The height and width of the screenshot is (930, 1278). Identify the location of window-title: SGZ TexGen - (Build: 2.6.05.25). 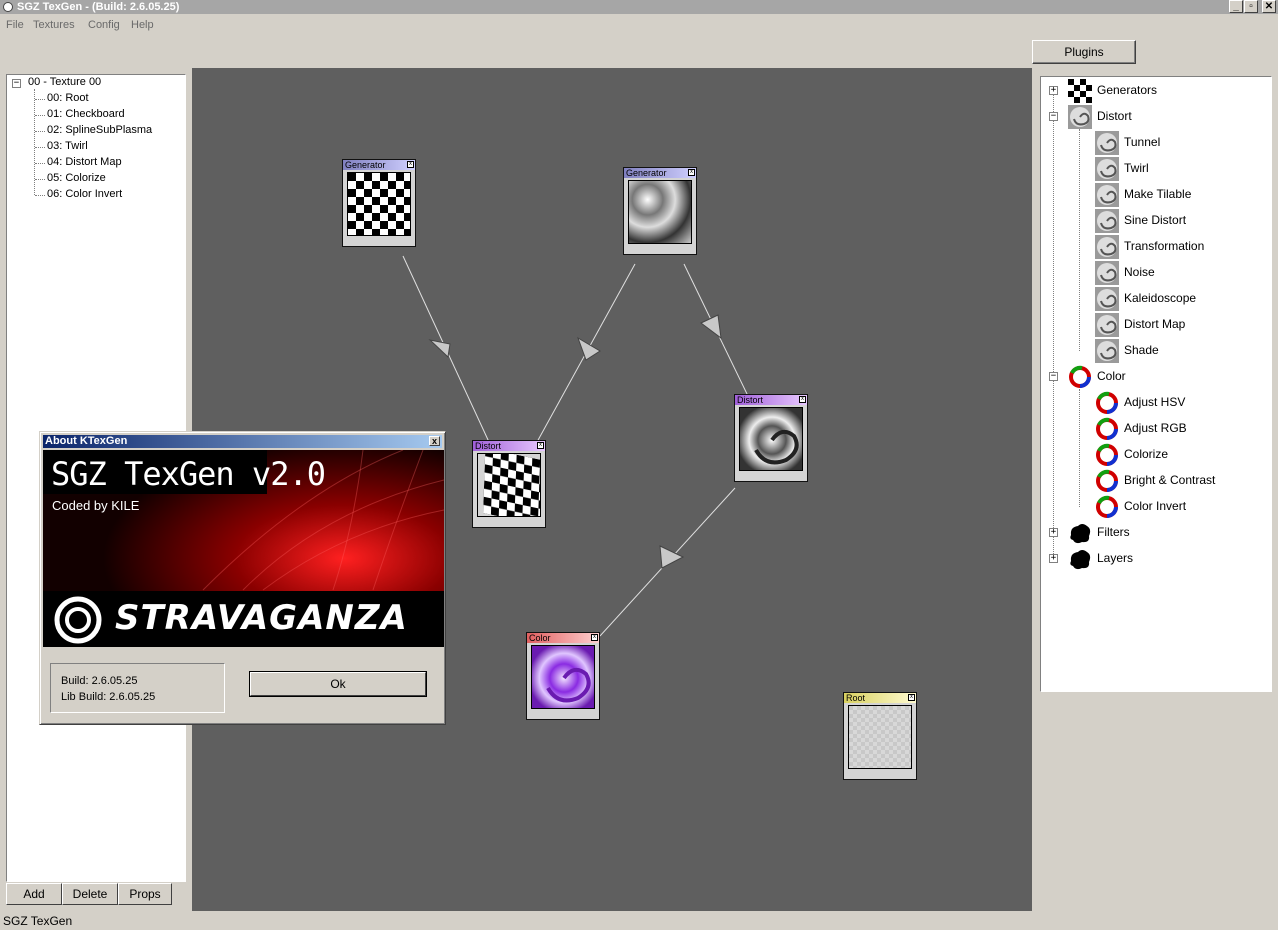
(98, 7).